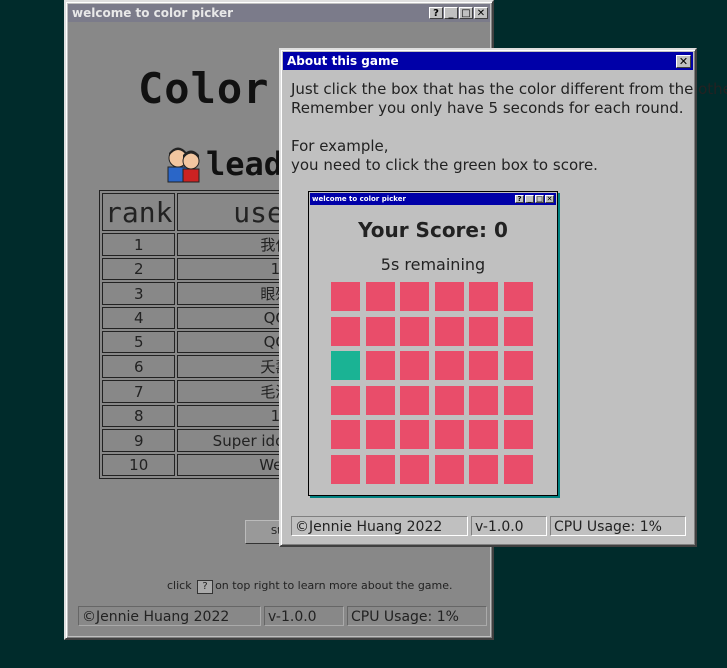 This screenshot has width=727, height=668. What do you see at coordinates (359, 199) in the screenshot?
I see `example-title: welcome to color picker` at bounding box center [359, 199].